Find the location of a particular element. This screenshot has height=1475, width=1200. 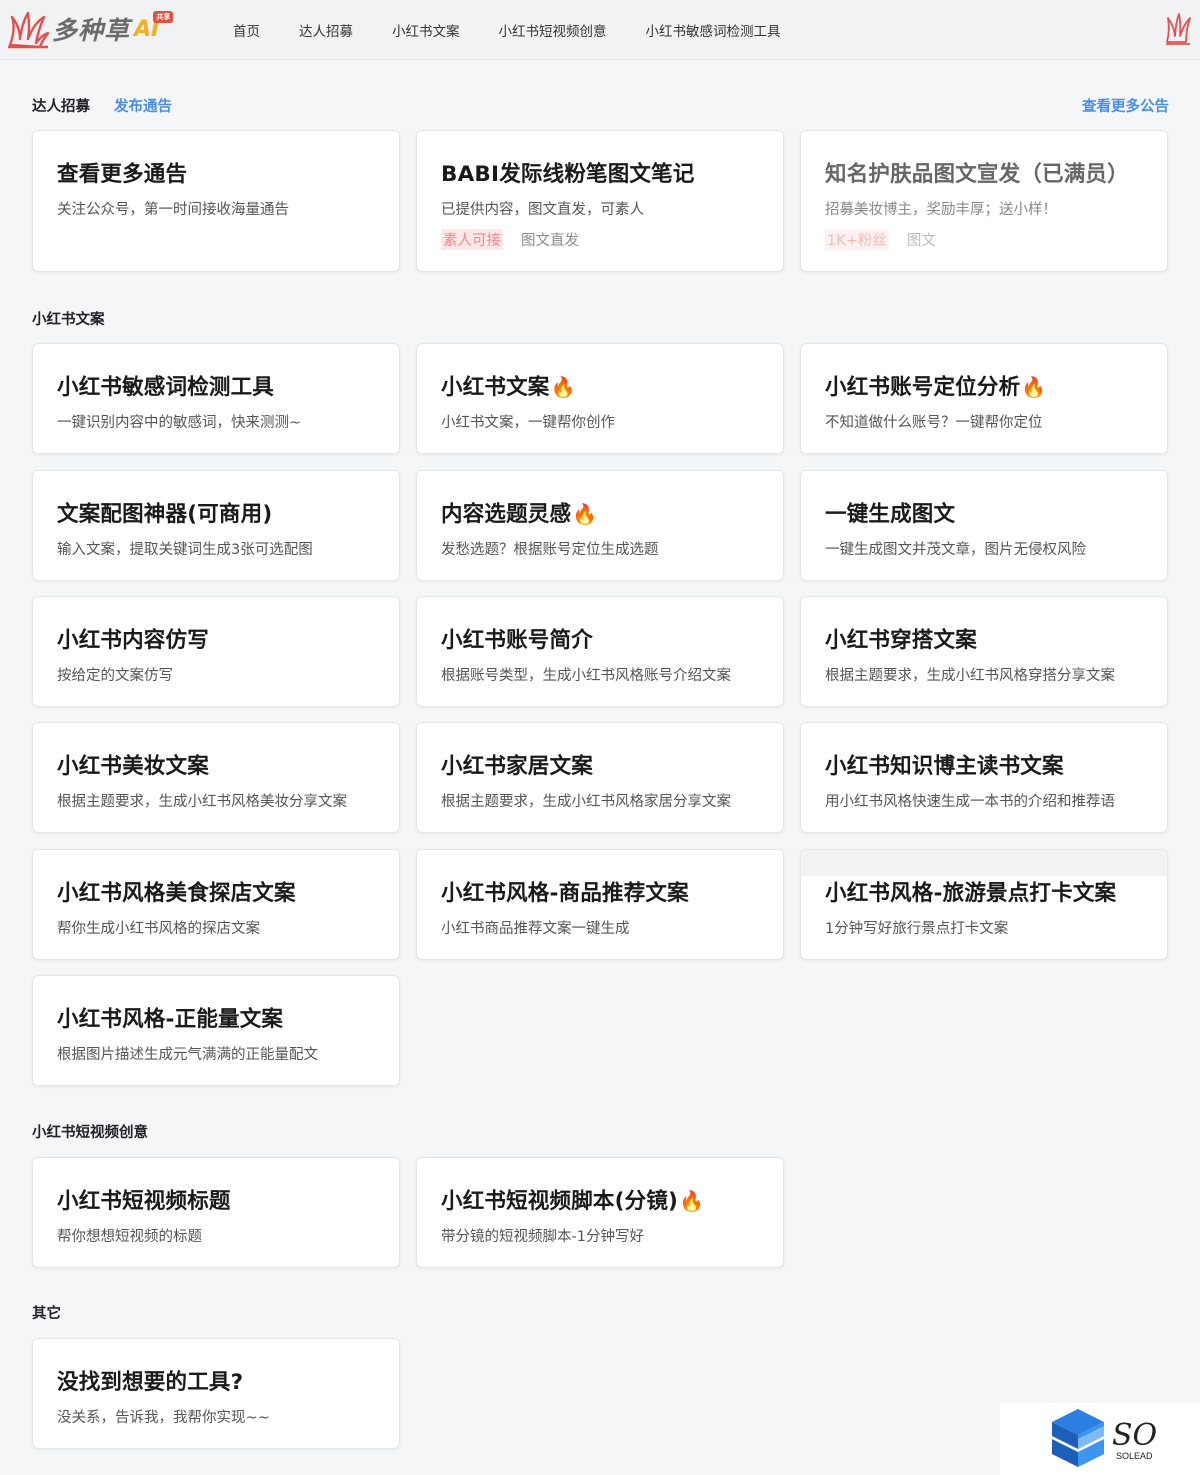

card-desc: 用小红书风格快速生成一本书的介绍和推荐语 is located at coordinates (970, 802).